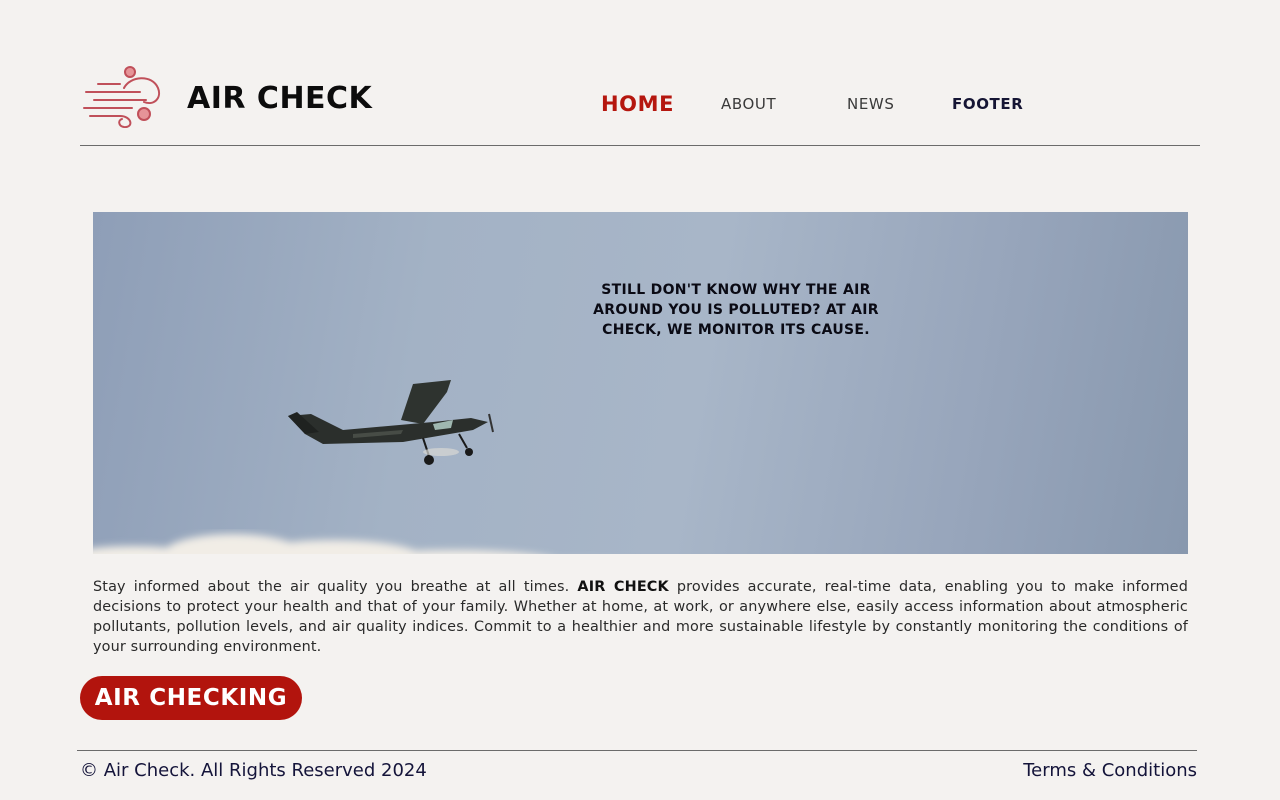 This screenshot has height=800, width=1280. I want to click on site-header: AIR CHECK HOME ABOUT NEWS FOOTER, so click(640, 103).